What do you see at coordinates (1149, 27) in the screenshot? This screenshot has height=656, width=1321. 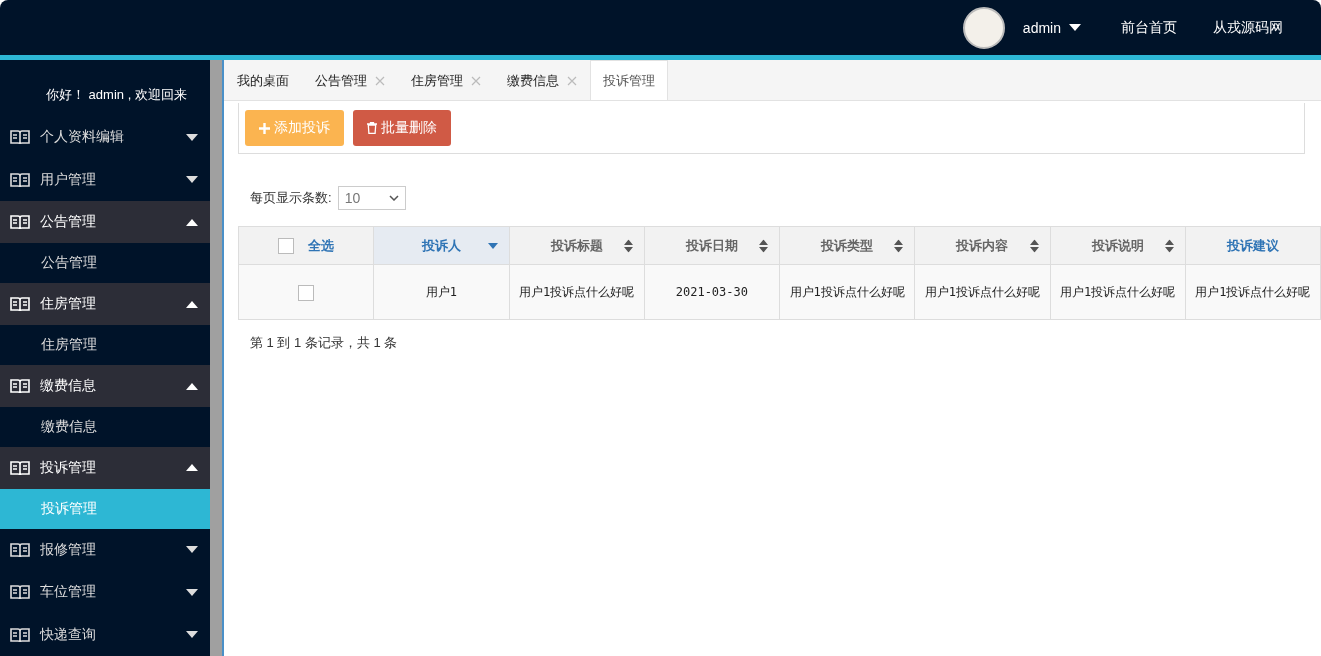 I see `header-link: 前台首页` at bounding box center [1149, 27].